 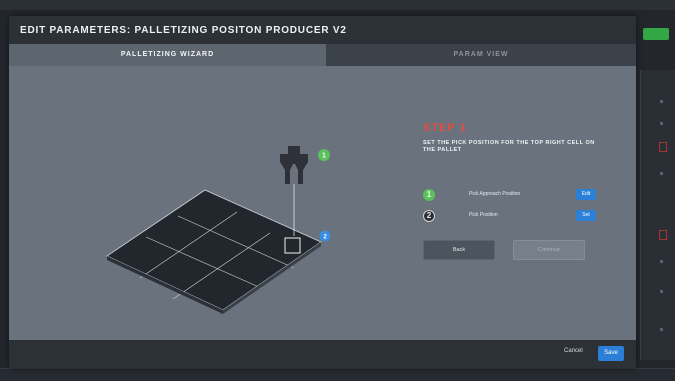 What do you see at coordinates (586, 194) in the screenshot?
I see `edit-approach-button: Edit` at bounding box center [586, 194].